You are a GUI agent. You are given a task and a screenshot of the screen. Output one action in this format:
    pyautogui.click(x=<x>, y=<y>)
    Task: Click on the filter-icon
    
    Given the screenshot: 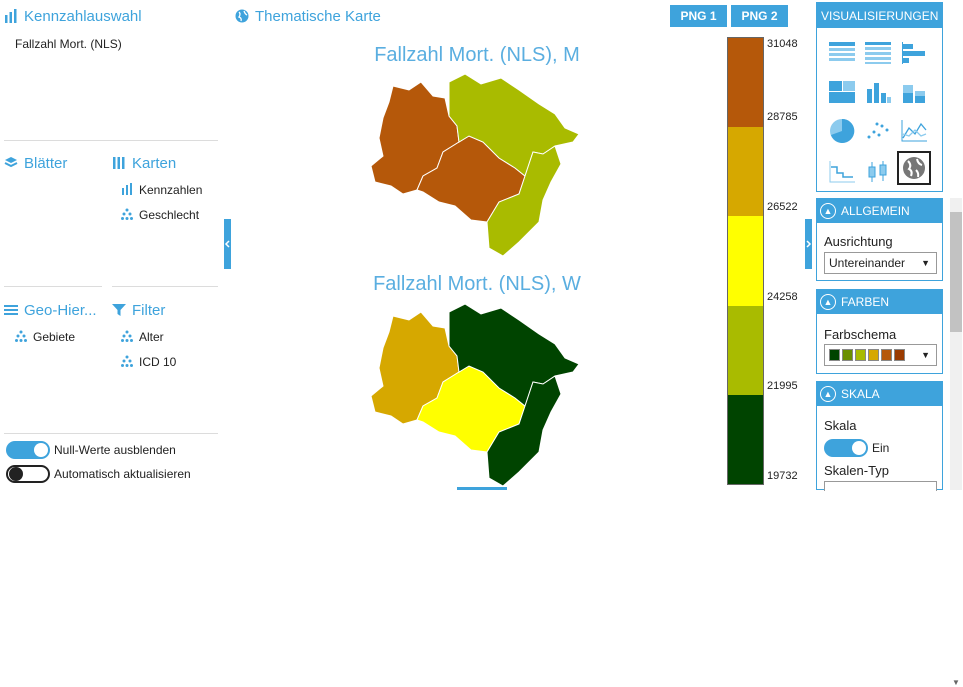 What is the action you would take?
    pyautogui.click(x=119, y=311)
    